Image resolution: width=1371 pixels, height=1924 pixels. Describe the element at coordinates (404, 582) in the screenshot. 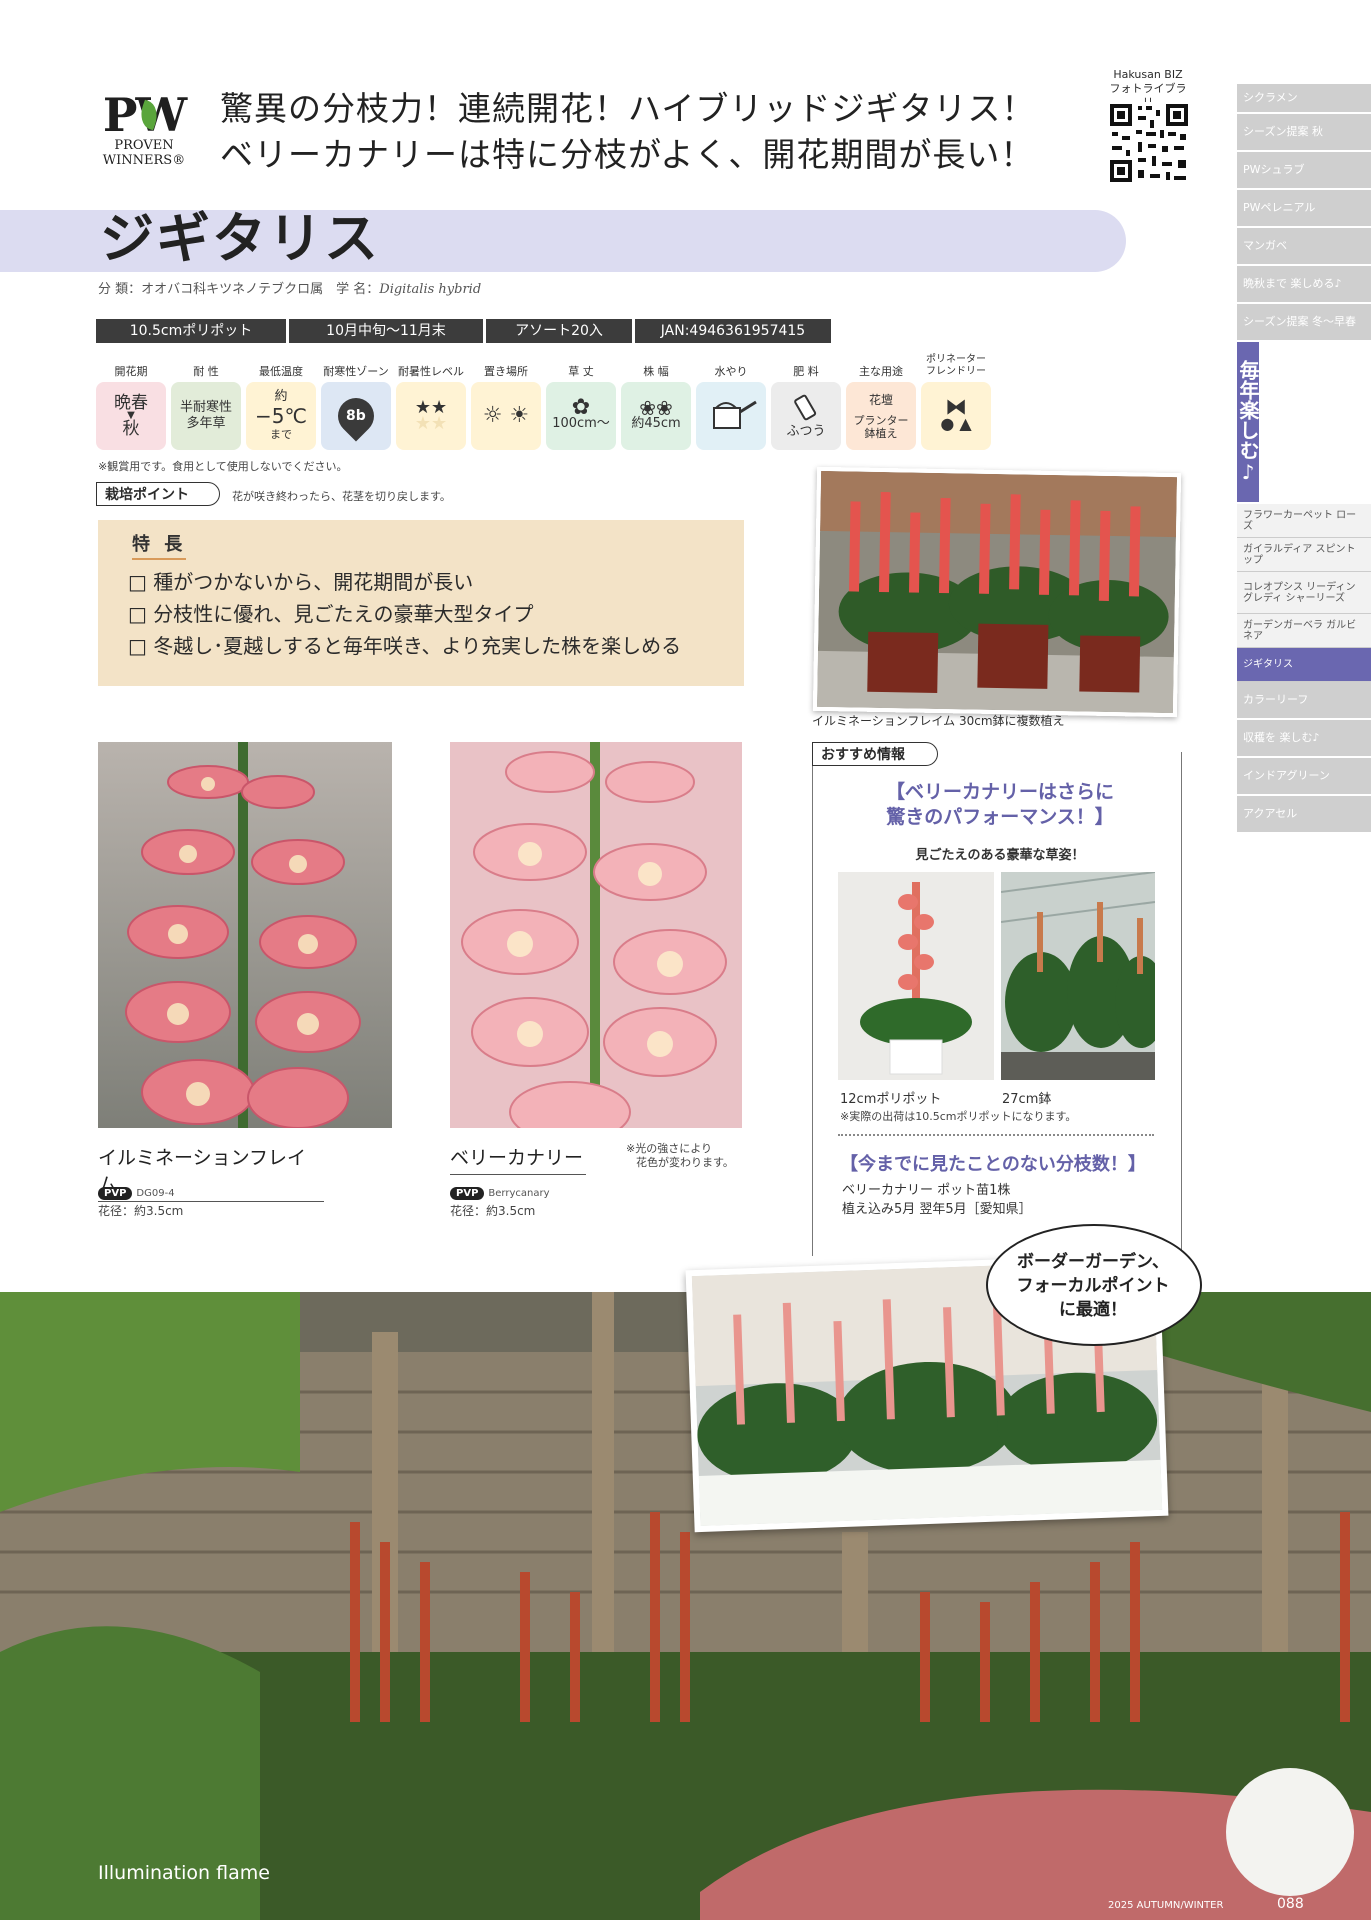

I see `feature-item: 種がつかないから、開花期間が長い` at that location.